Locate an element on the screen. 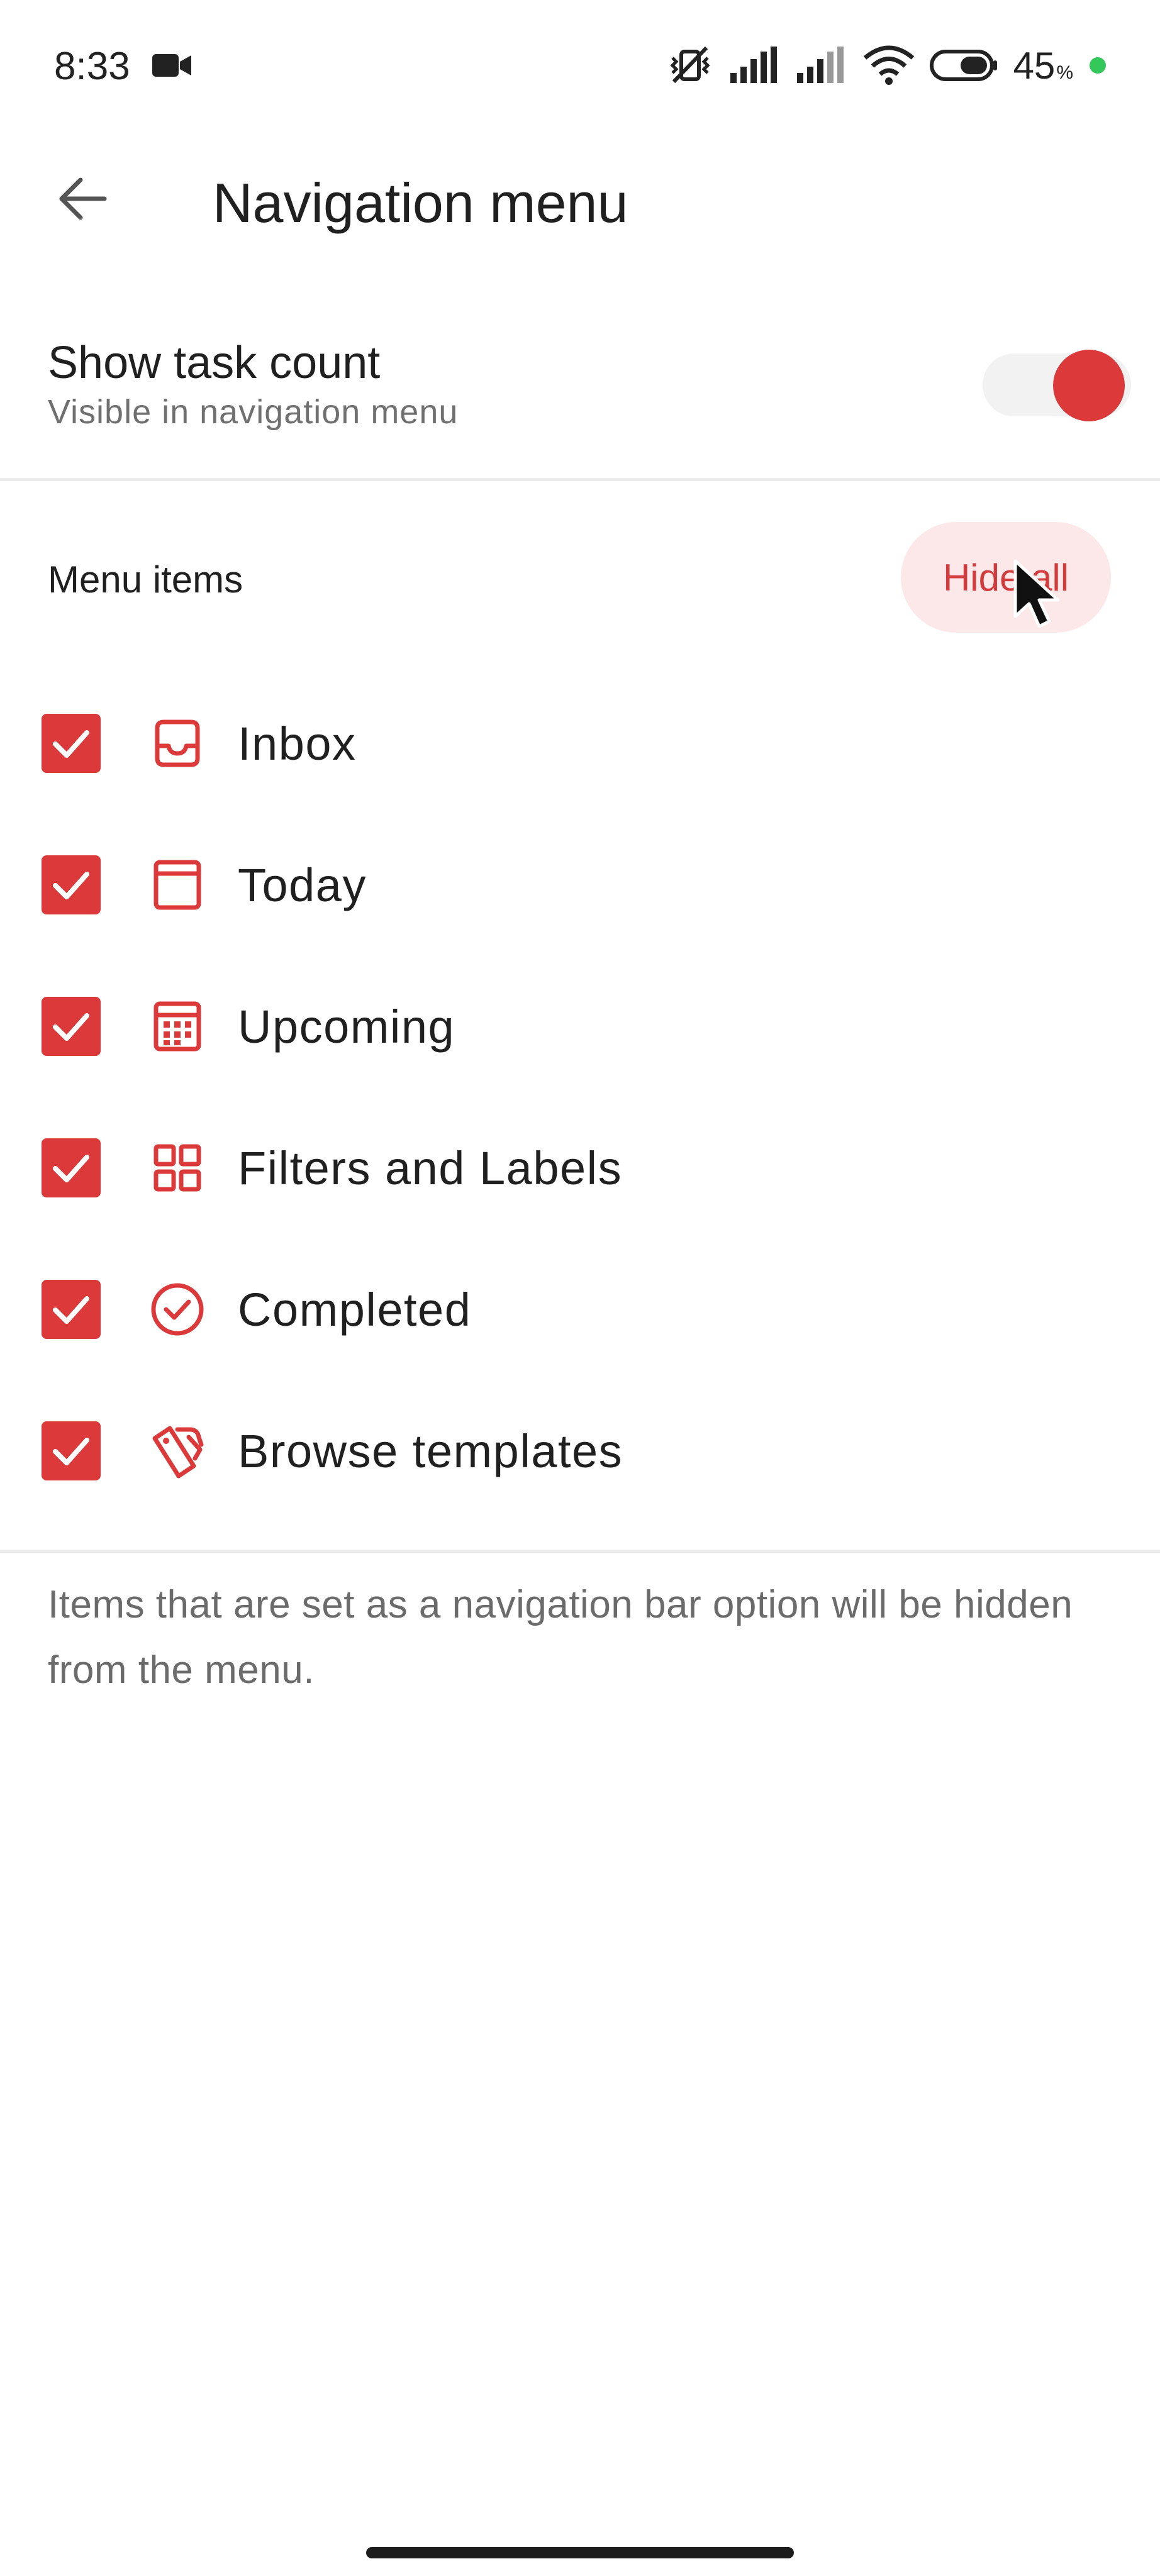 The image size is (1160, 2576). inbox-icon is located at coordinates (177, 743).